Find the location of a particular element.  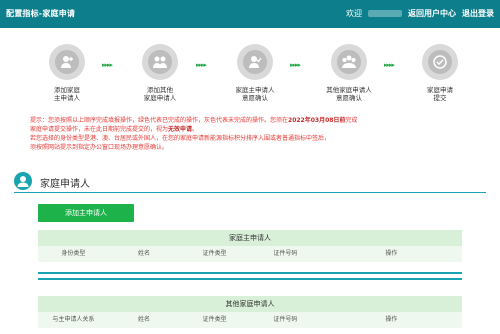

table-caption: 家庭主申请人 is located at coordinates (250, 238).